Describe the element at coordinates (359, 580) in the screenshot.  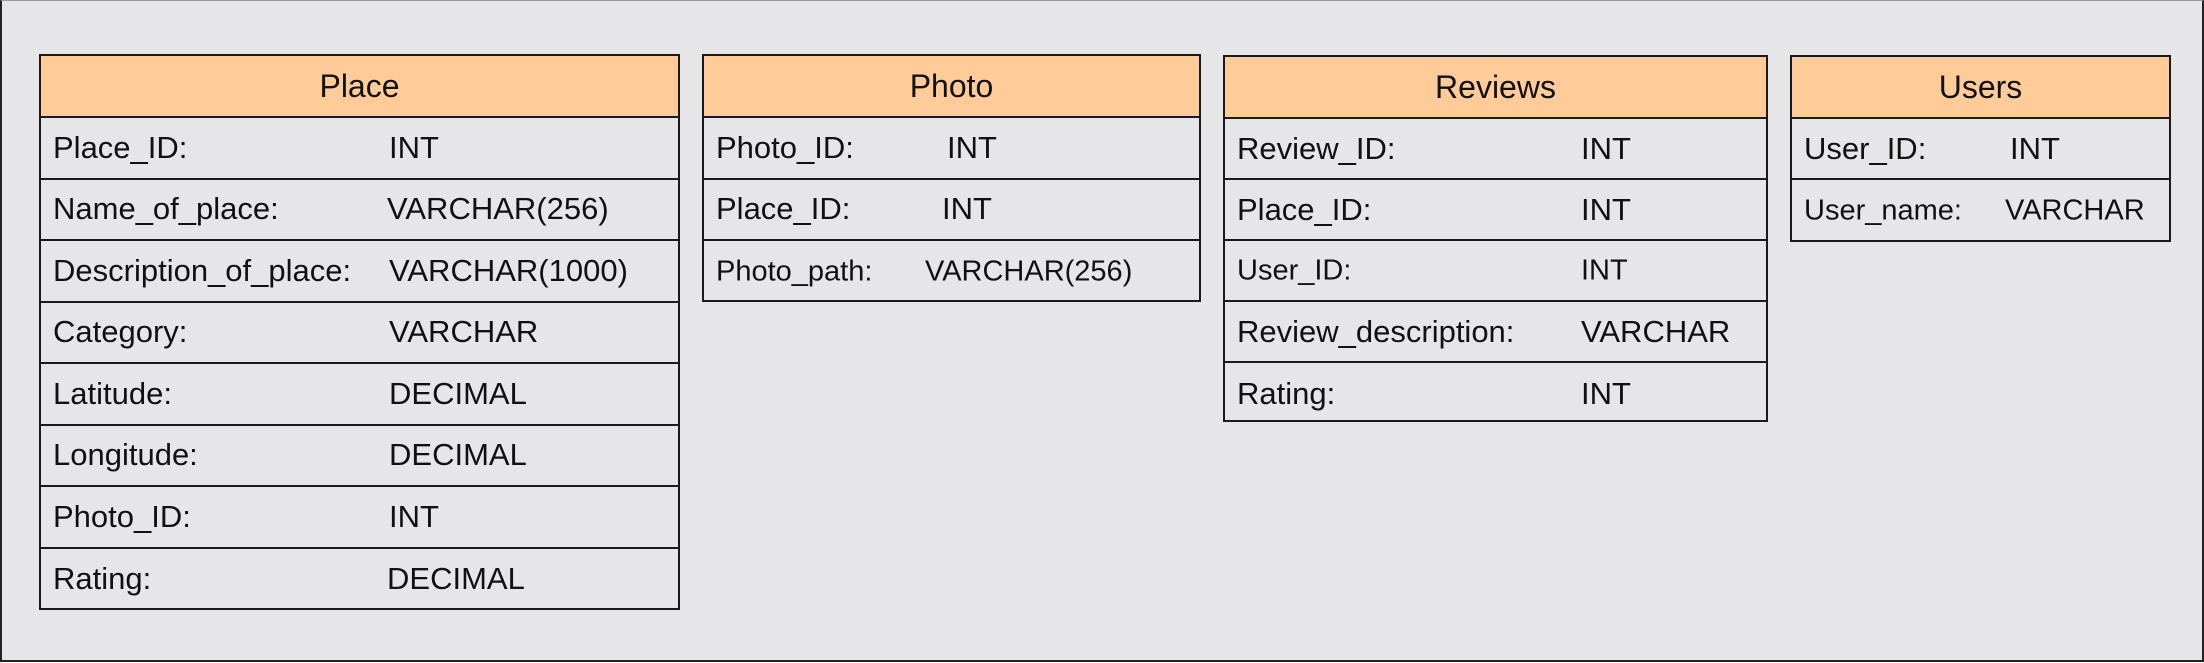
I see `field-row: Rating: DECIMAL` at that location.